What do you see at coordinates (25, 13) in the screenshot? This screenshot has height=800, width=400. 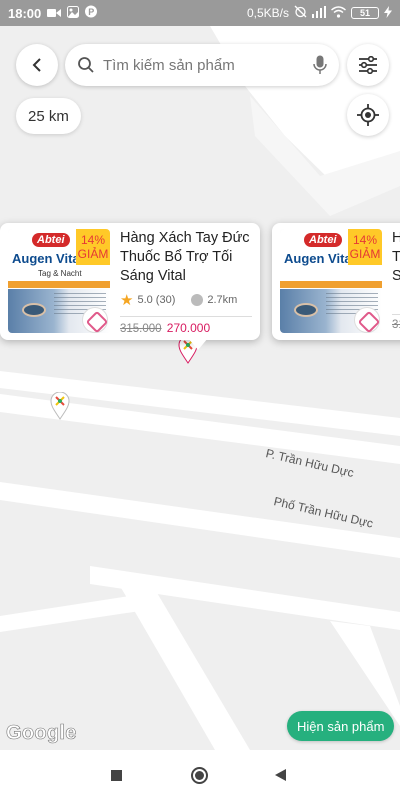 I see `status-time: 18:00` at bounding box center [25, 13].